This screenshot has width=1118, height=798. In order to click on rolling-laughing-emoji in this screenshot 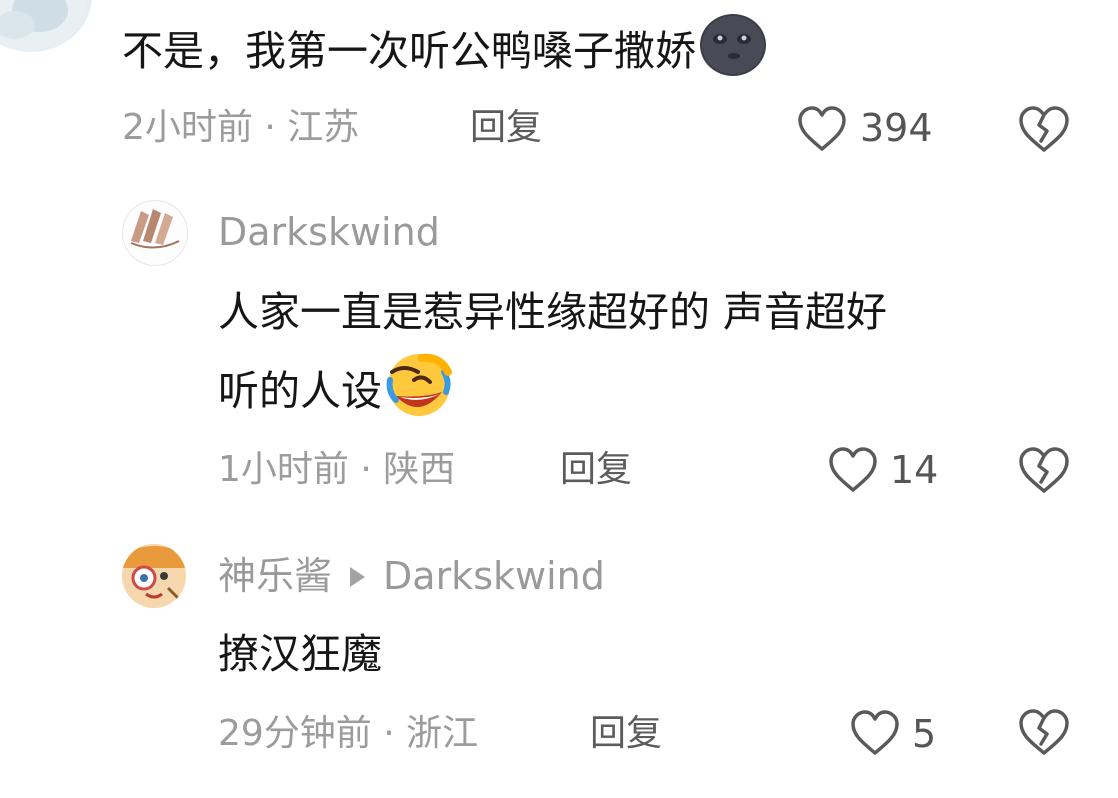, I will do `click(419, 394)`.